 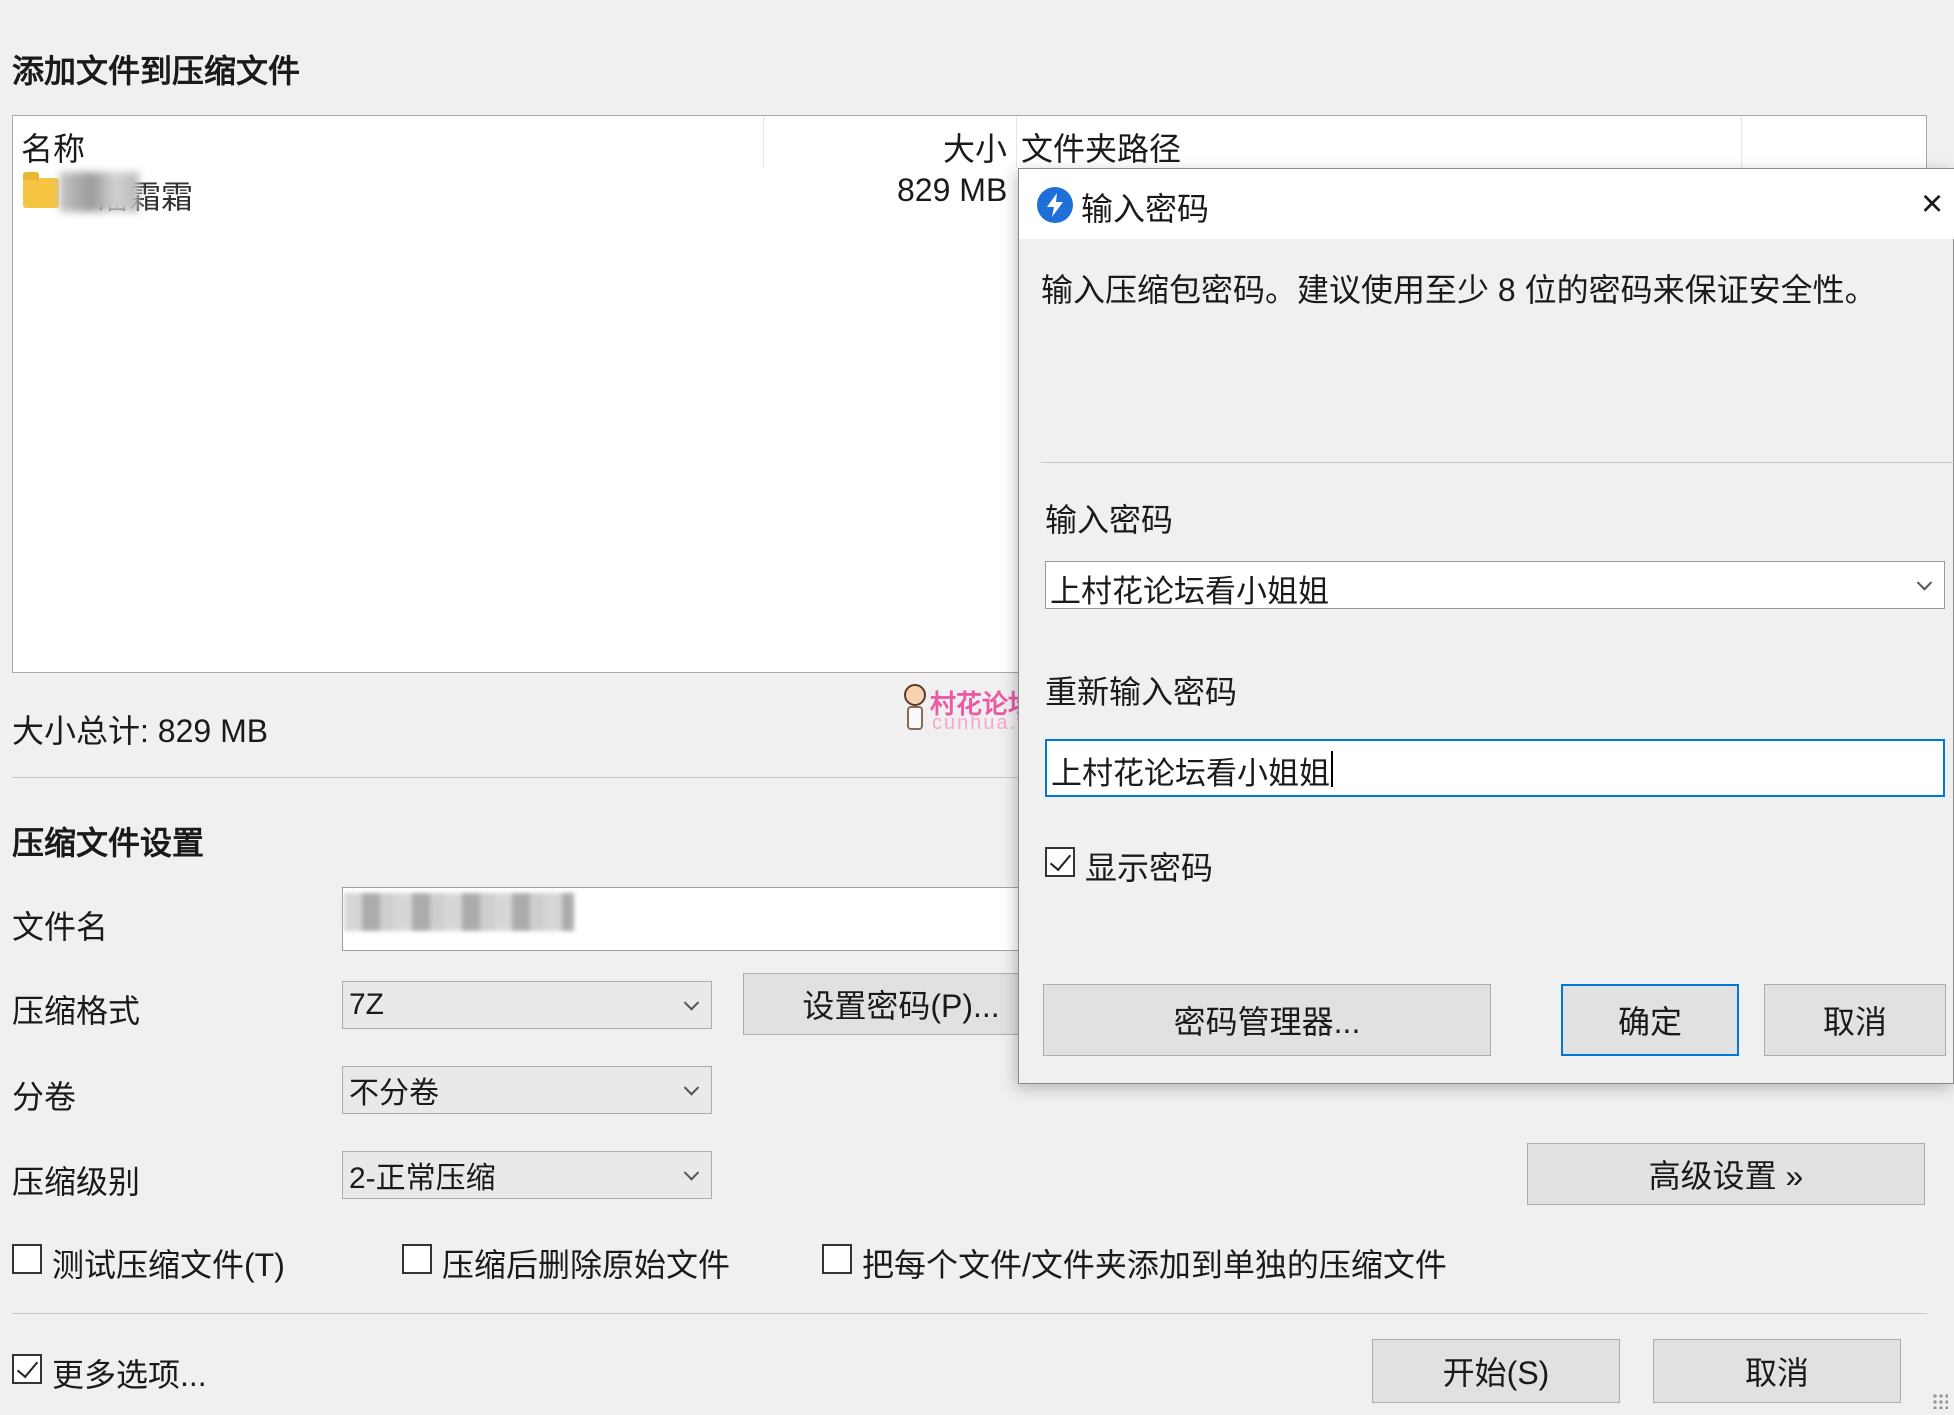 I want to click on dialog-titlebar: 输入密码 ×, so click(x=1486, y=204).